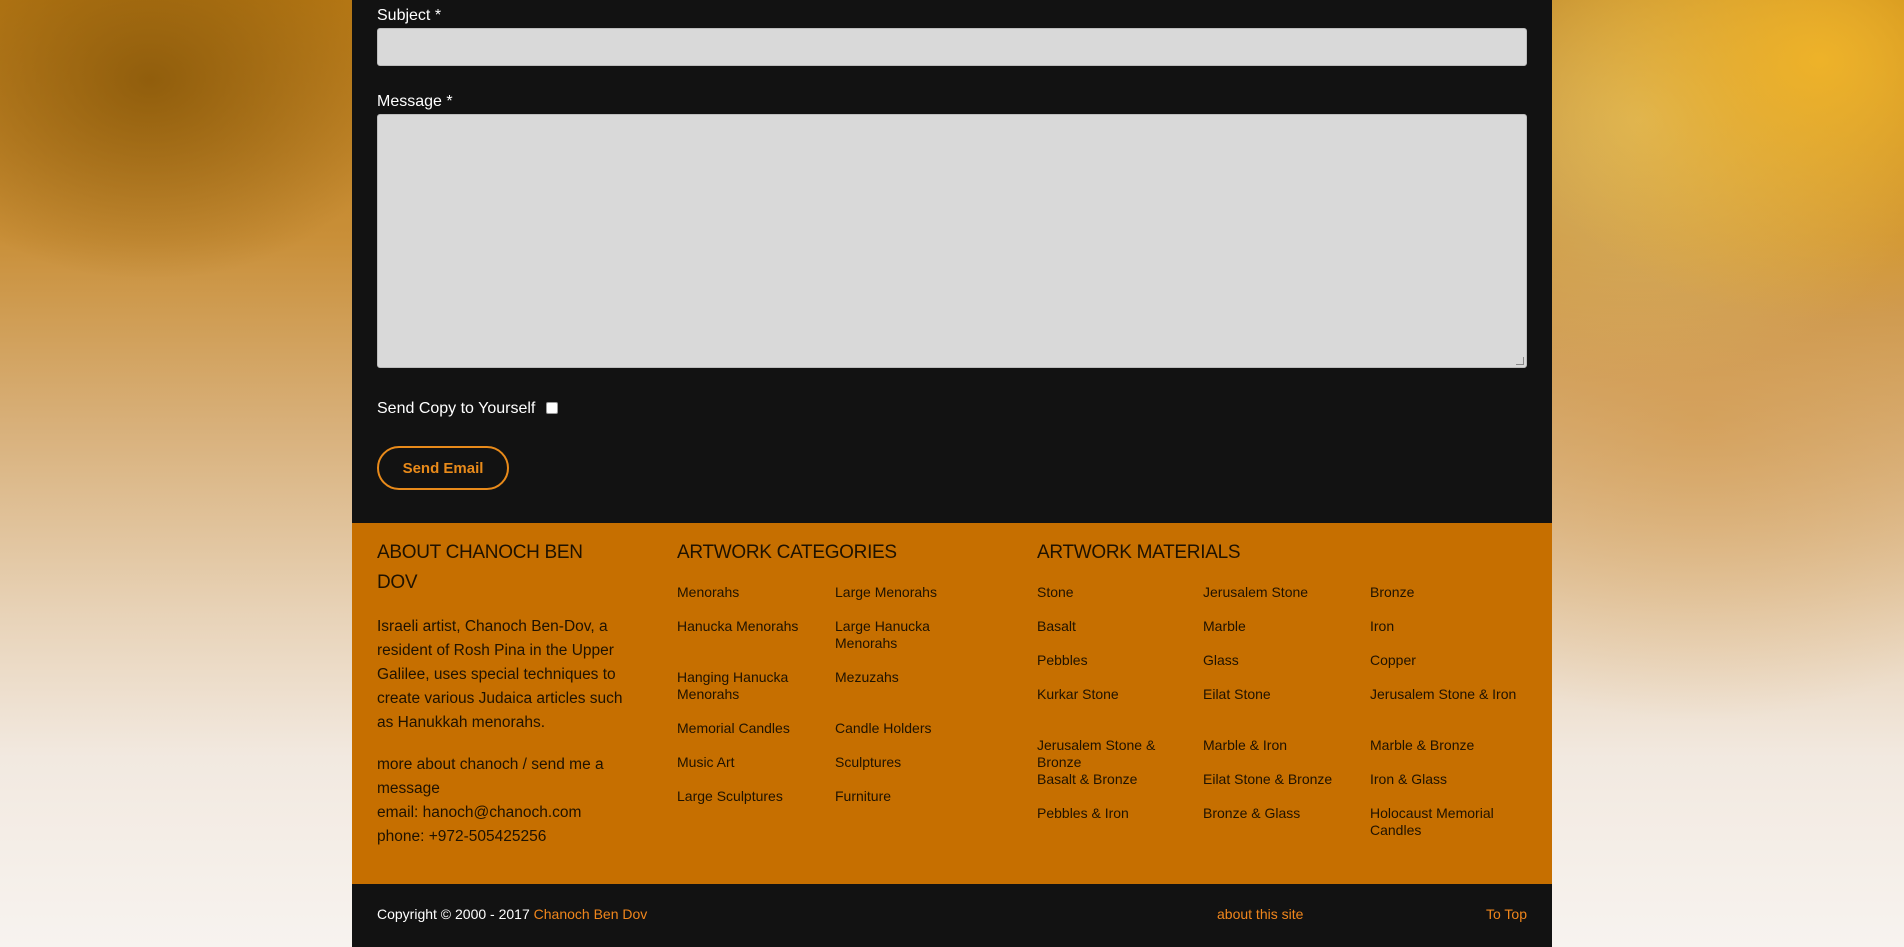 The width and height of the screenshot is (1904, 947). I want to click on material-link: Marble & Bronze, so click(1422, 745).